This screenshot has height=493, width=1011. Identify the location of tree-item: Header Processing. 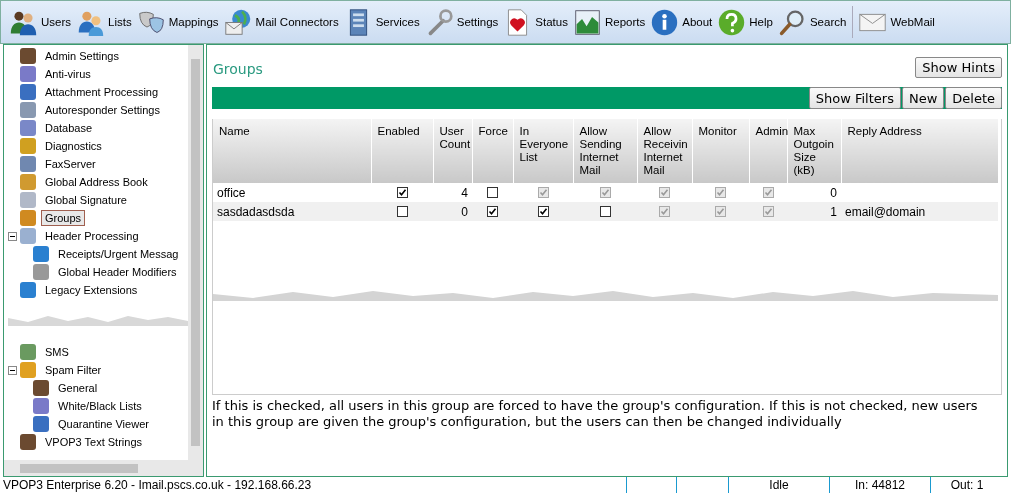
(92, 236).